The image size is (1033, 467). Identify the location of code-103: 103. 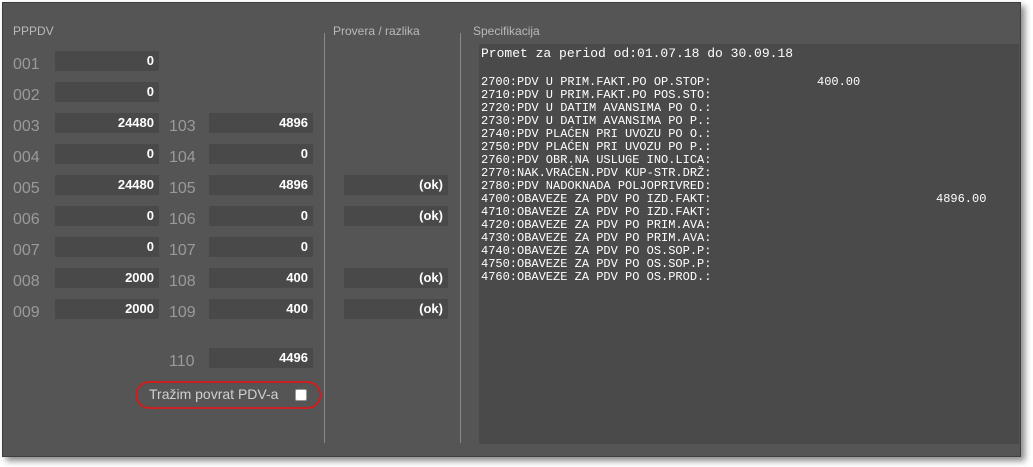
(182, 126).